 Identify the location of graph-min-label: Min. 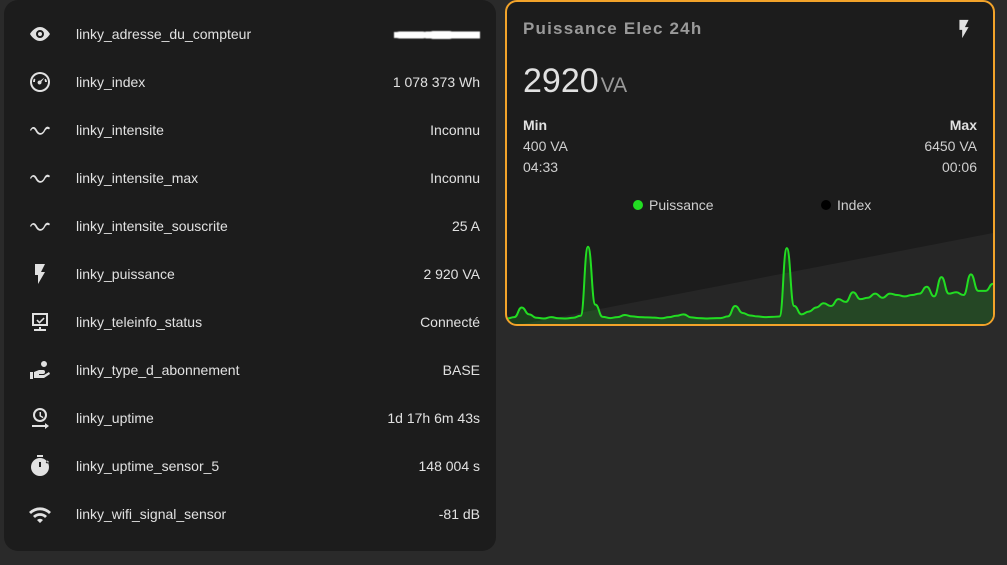
(535, 125).